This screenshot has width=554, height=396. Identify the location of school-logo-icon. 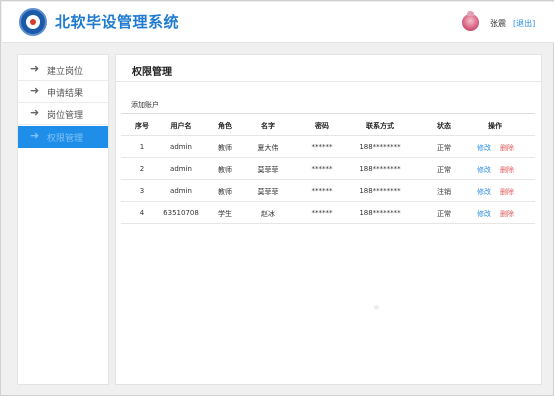
(33, 22).